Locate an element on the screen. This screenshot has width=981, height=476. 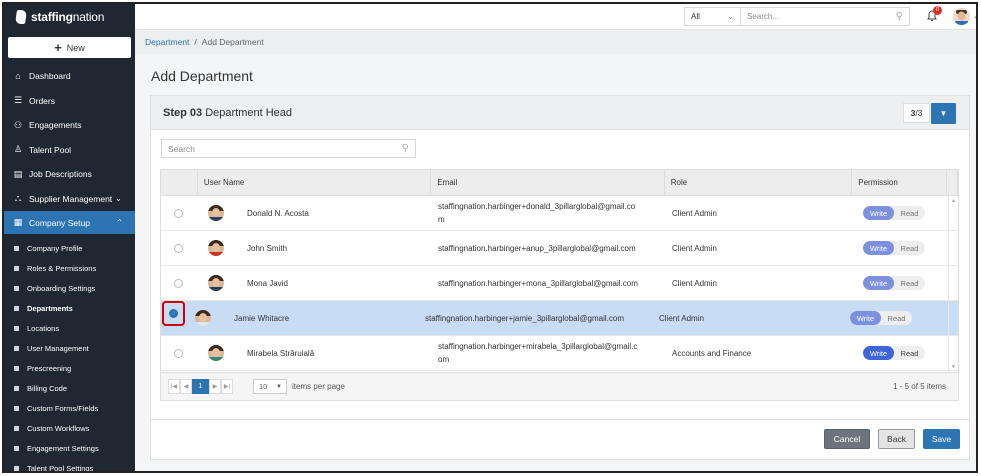
submenu-item-user-management: User Management is located at coordinates (69, 348).